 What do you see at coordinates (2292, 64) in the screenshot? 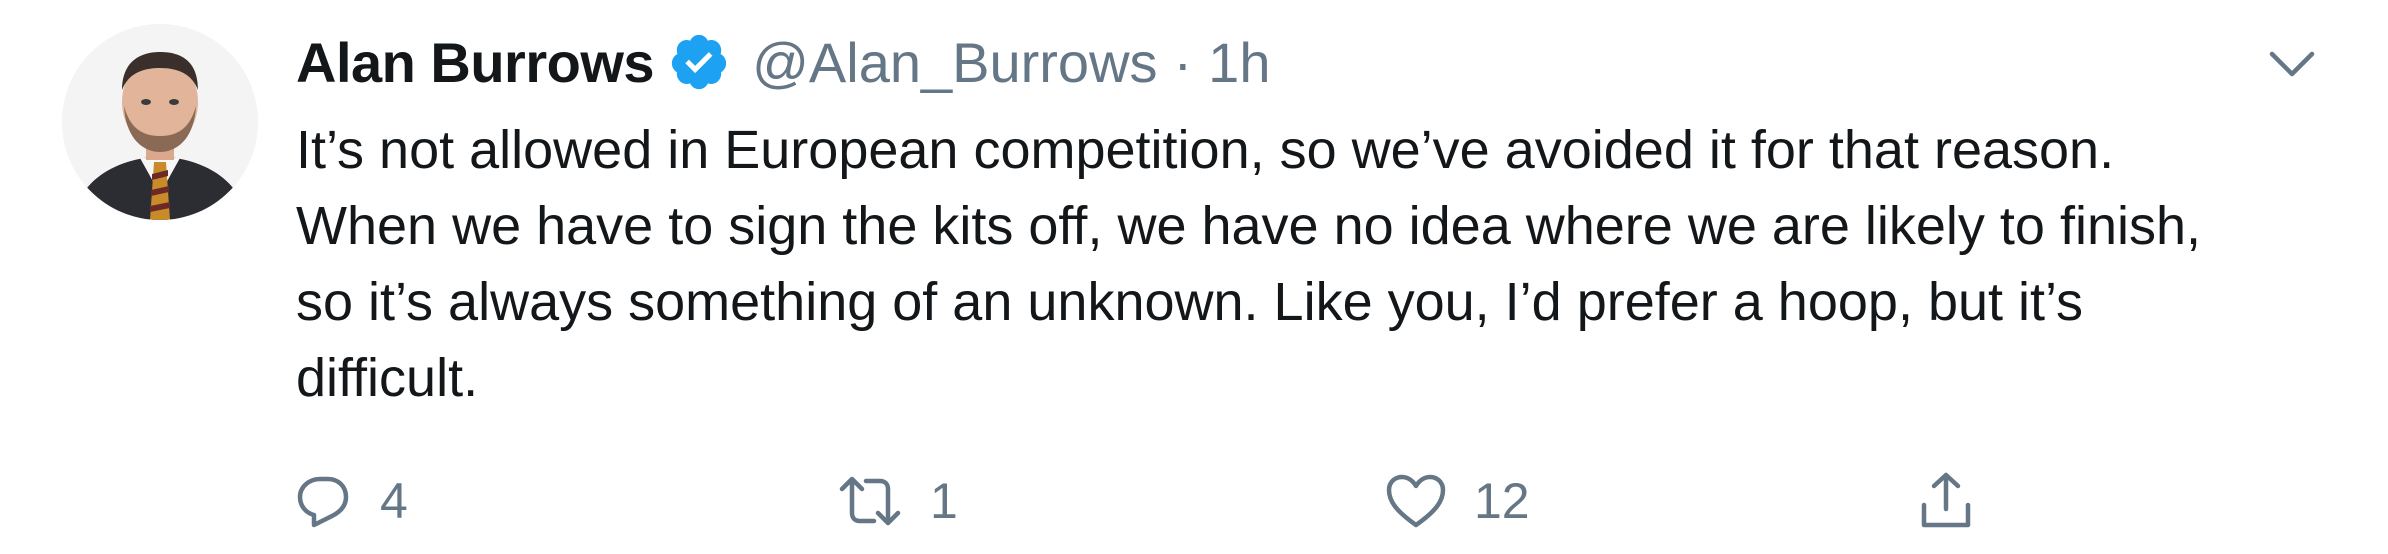
I see `chevron-down-icon` at bounding box center [2292, 64].